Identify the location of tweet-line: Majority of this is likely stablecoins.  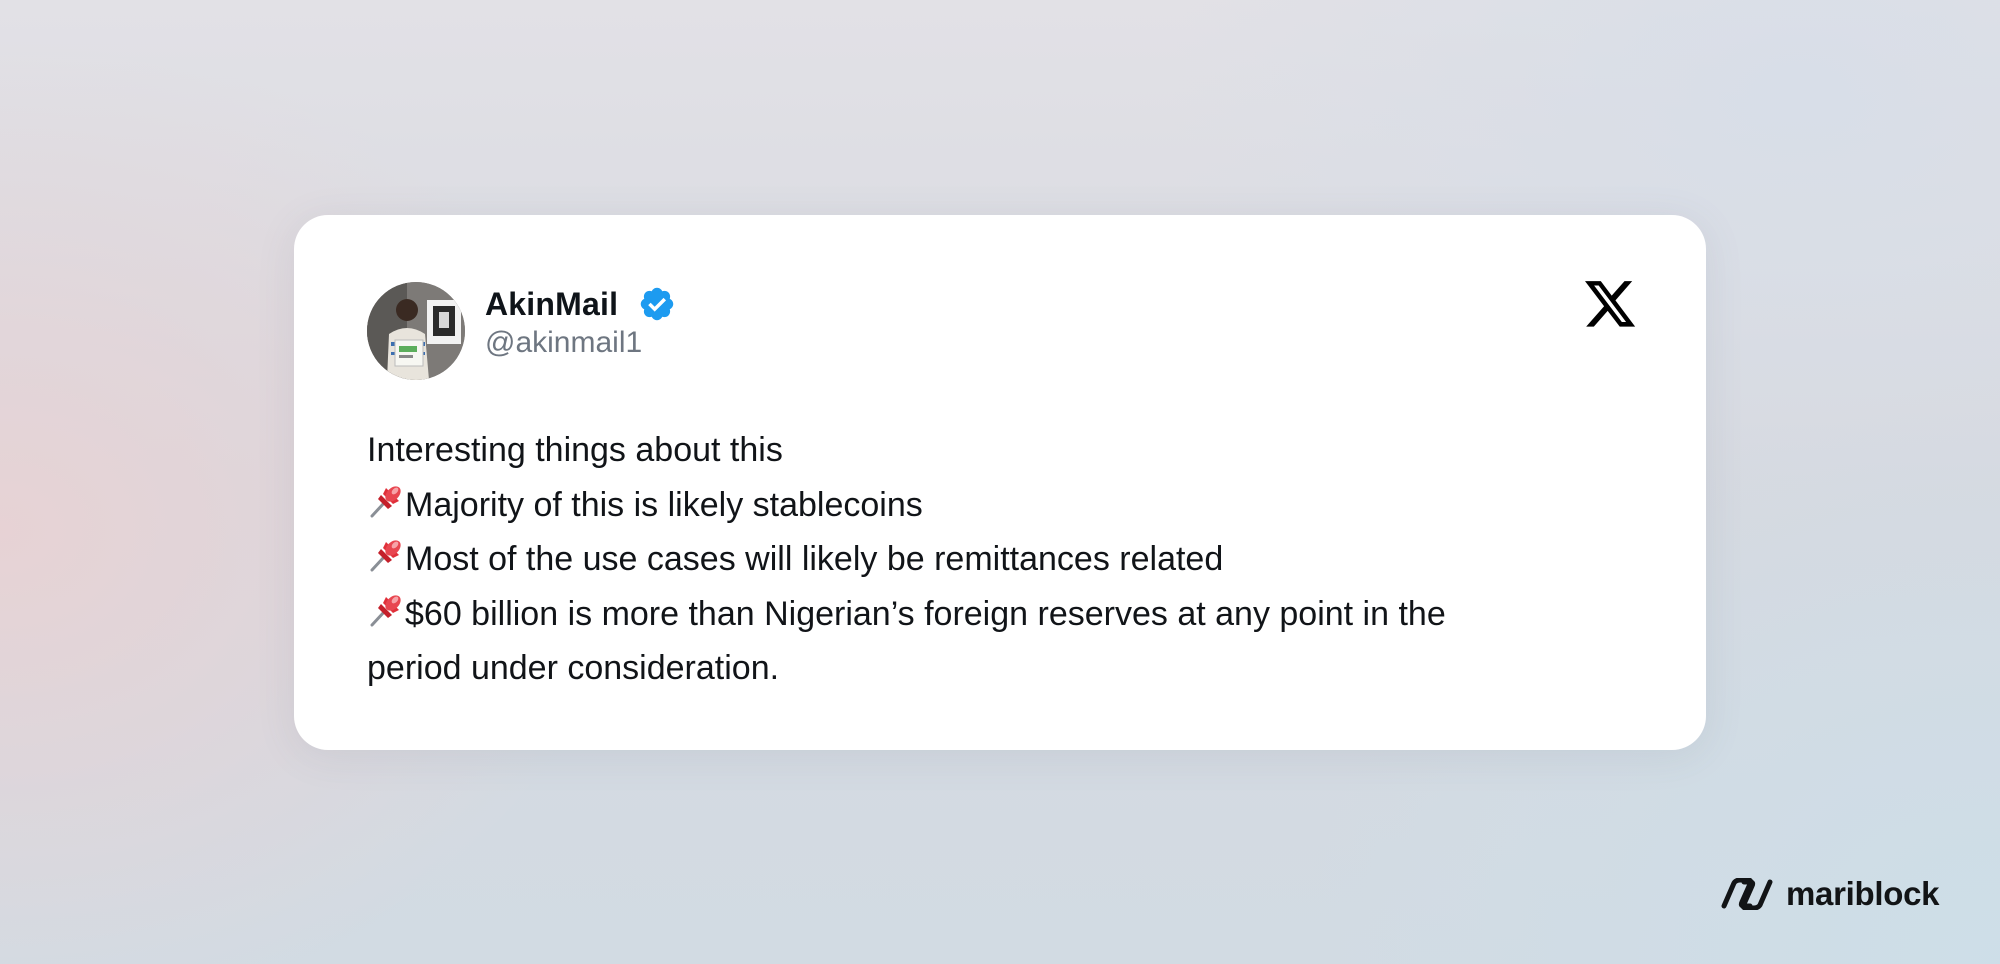
(1012, 505).